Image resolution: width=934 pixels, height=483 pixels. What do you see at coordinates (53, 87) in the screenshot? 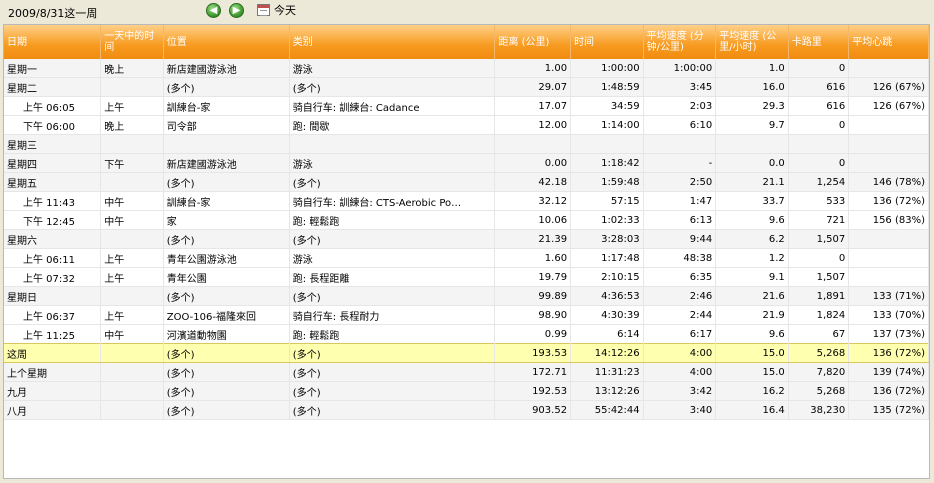
I see `cell-date: 星期二` at bounding box center [53, 87].